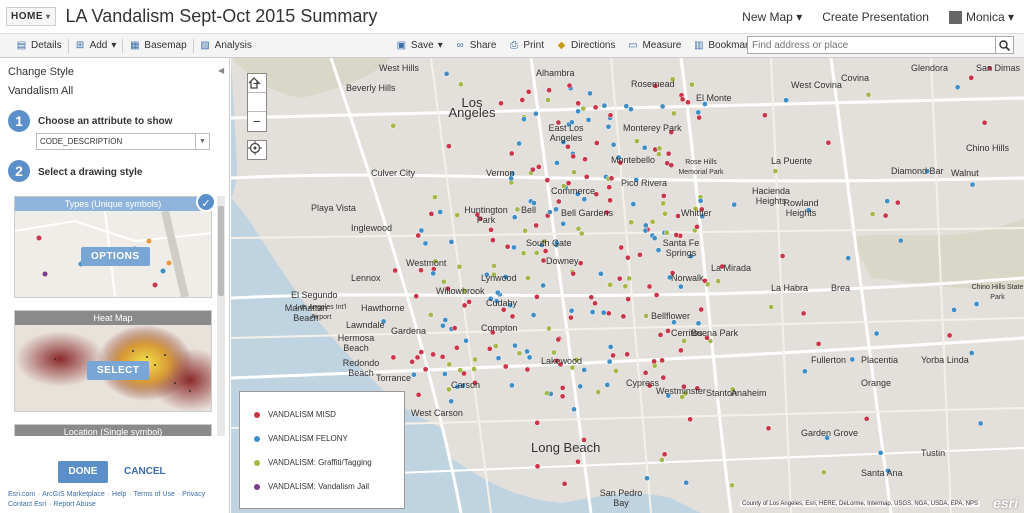  Describe the element at coordinates (499, 328) in the screenshot. I see `city-label: Compton` at that location.